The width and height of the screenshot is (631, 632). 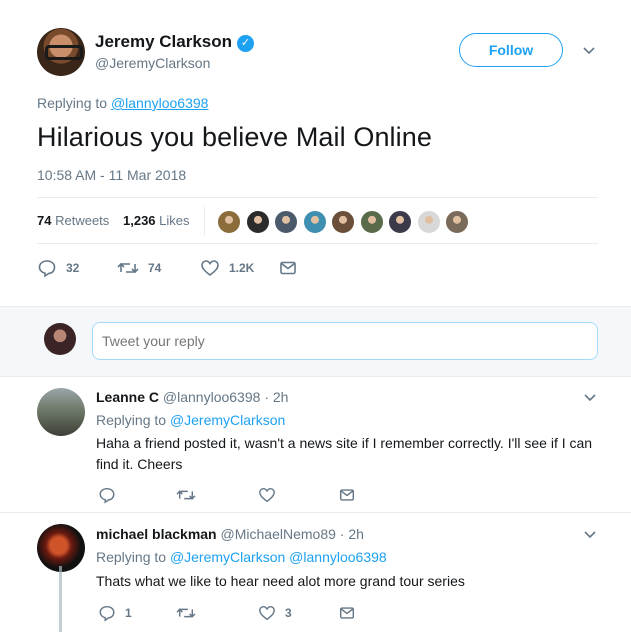 What do you see at coordinates (156, 534) in the screenshot?
I see `reply-author-name: michael blackman` at bounding box center [156, 534].